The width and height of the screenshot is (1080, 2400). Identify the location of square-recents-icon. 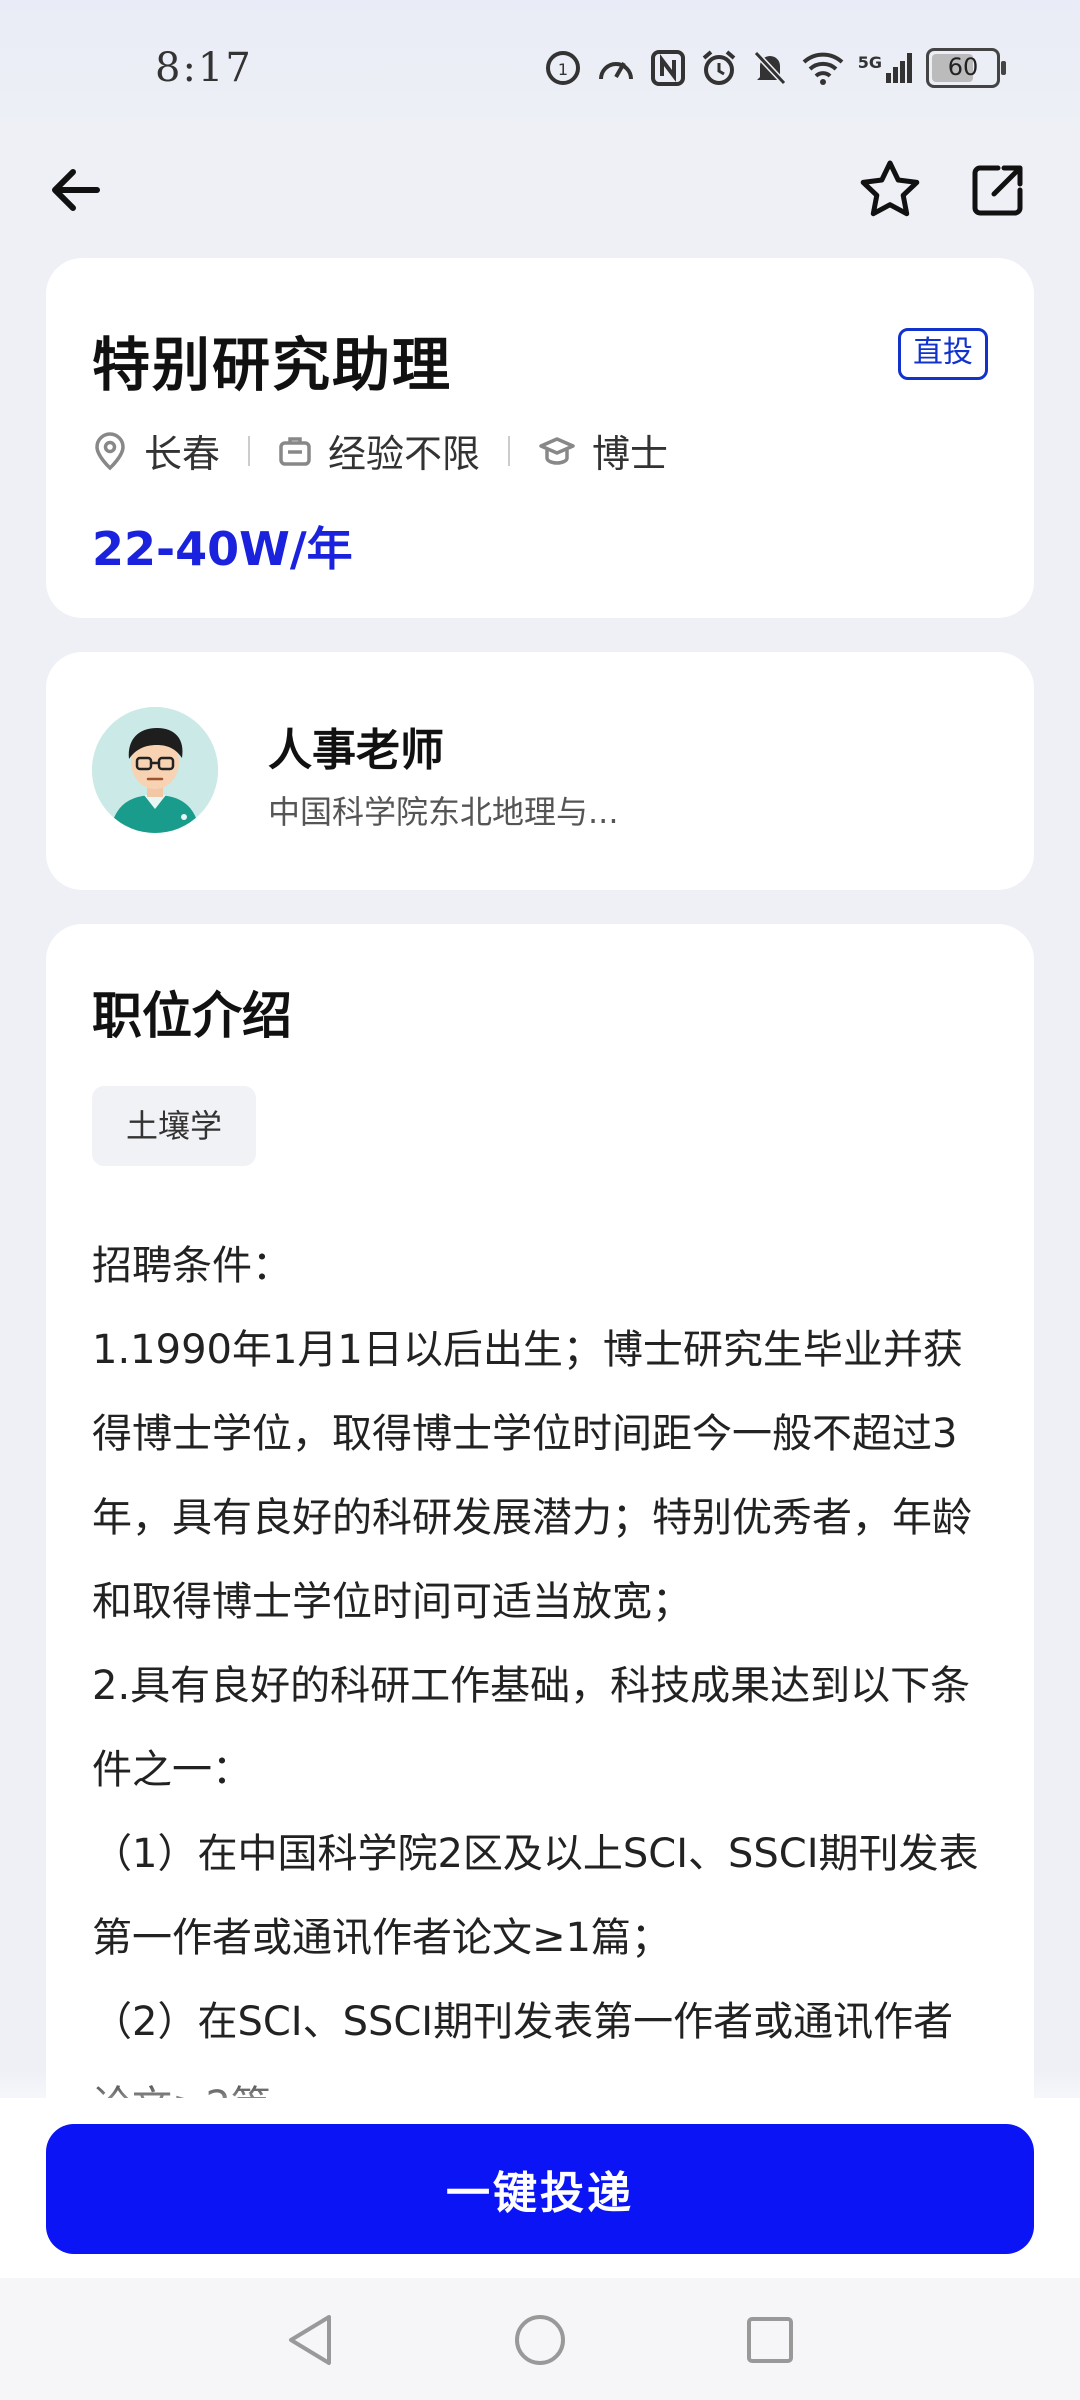
(770, 2340).